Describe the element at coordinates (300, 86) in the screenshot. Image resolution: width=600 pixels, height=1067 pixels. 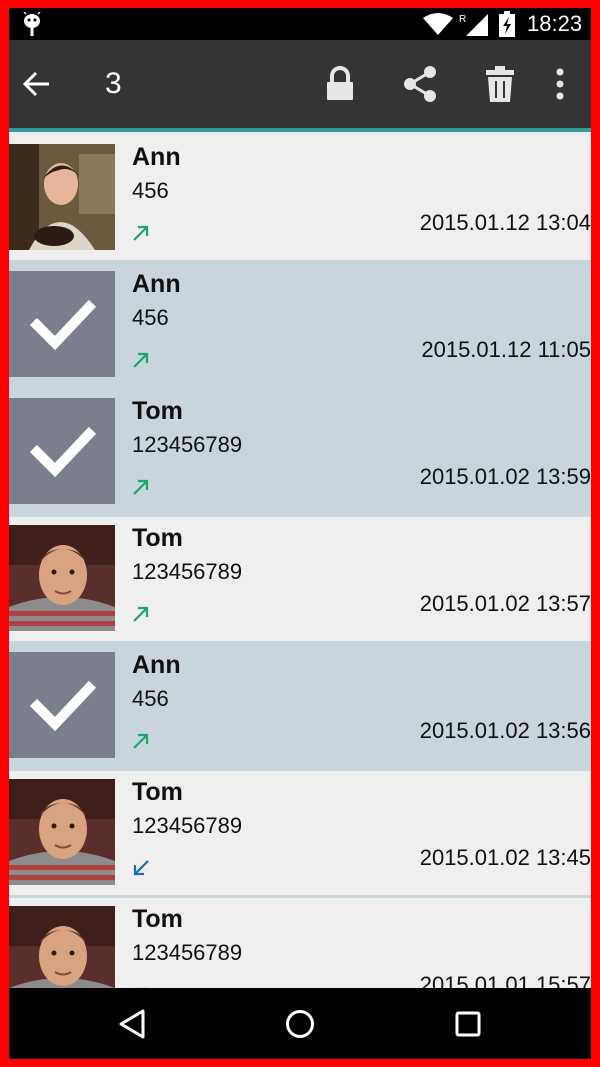
I see `contextual-action-bar: 3` at that location.